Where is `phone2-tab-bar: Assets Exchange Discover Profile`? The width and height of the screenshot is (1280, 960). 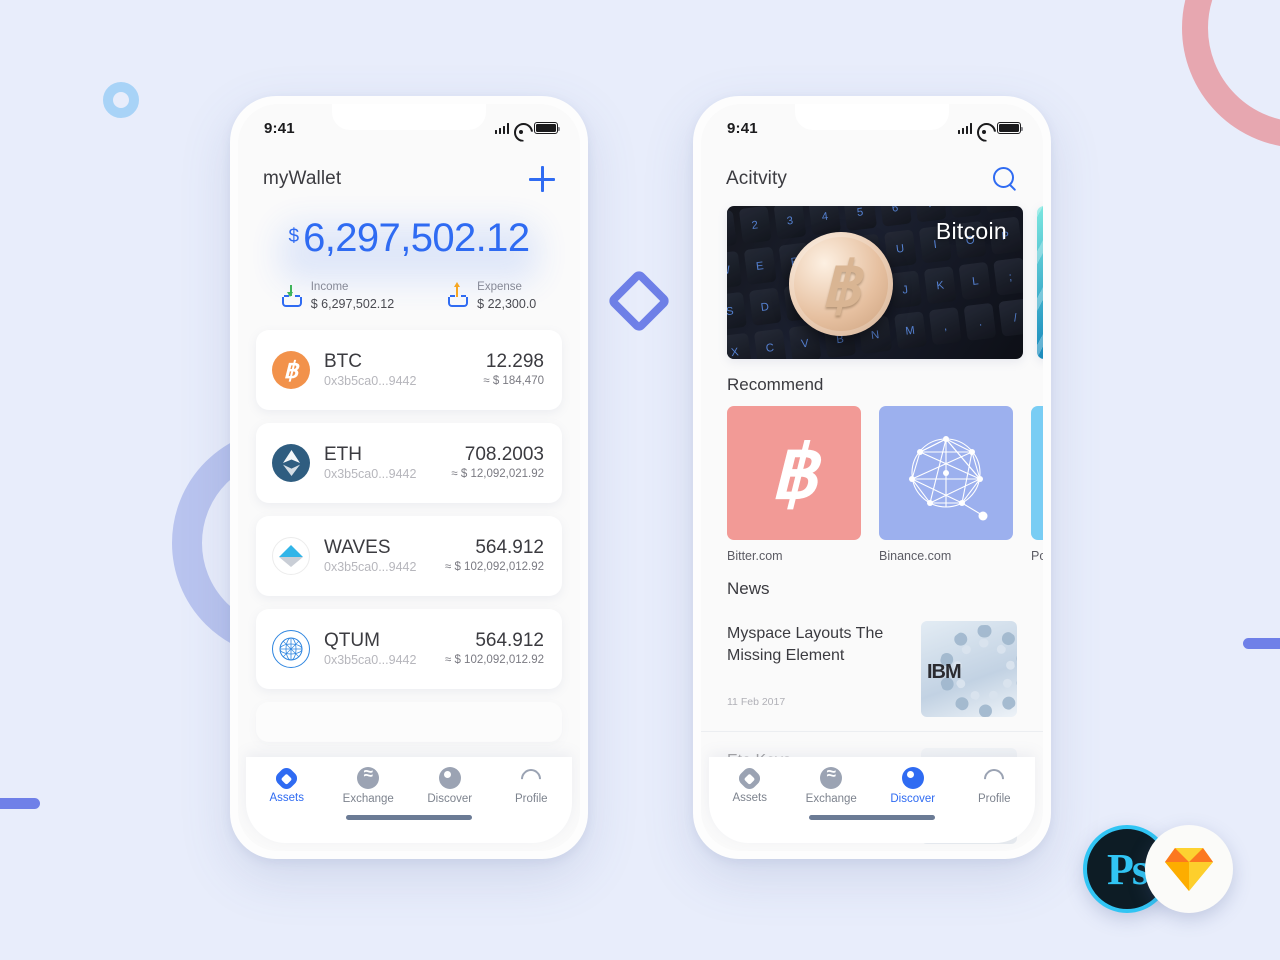
phone2-tab-bar: Assets Exchange Discover Profile is located at coordinates (872, 800).